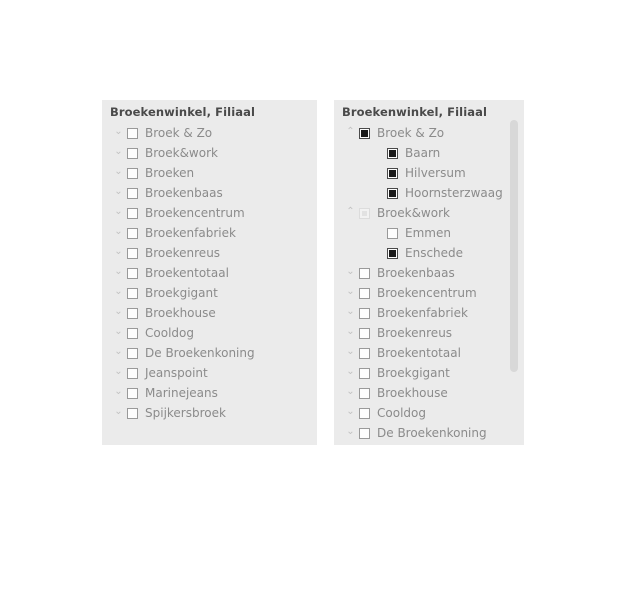 Image resolution: width=640 pixels, height=600 pixels. I want to click on tree-node-marinejeans: ⌄ Marinejeans, so click(209, 393).